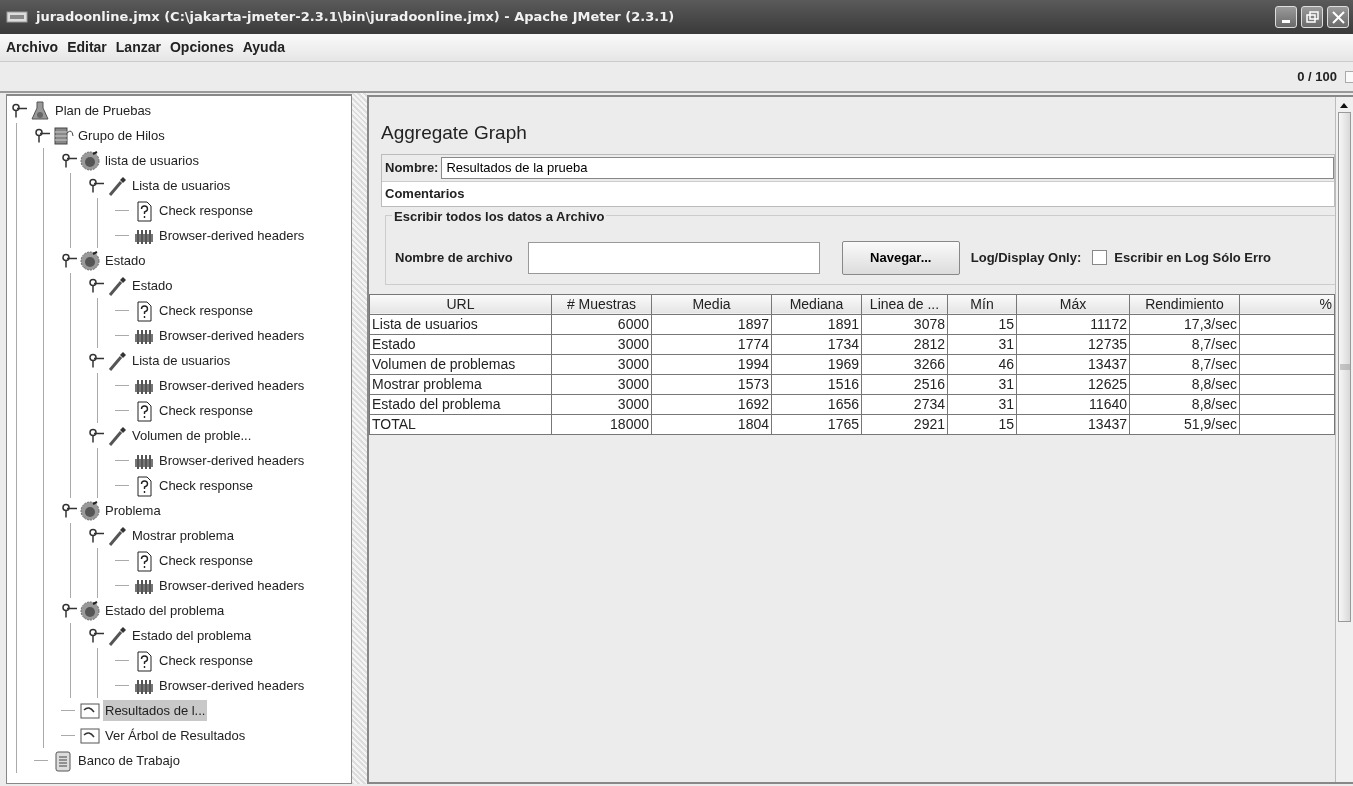 This screenshot has height=786, width=1353. Describe the element at coordinates (1184, 304) in the screenshot. I see `column-header: Rendimiento` at that location.